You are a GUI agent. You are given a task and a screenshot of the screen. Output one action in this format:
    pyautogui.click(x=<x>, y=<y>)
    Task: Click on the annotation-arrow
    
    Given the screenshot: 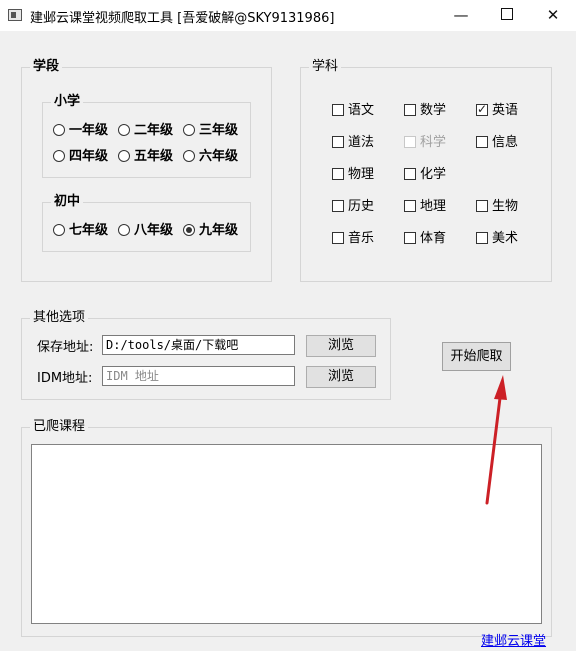 What is the action you would take?
    pyautogui.click(x=496, y=440)
    